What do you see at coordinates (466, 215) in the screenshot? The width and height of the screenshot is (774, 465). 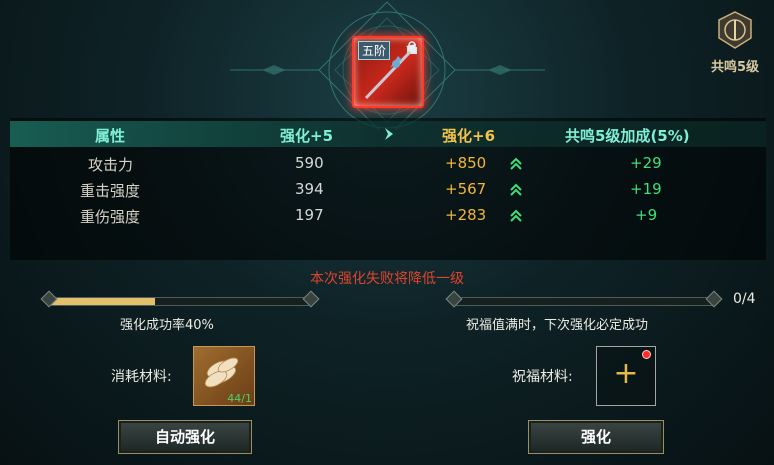 I see `attr-next: +283` at bounding box center [466, 215].